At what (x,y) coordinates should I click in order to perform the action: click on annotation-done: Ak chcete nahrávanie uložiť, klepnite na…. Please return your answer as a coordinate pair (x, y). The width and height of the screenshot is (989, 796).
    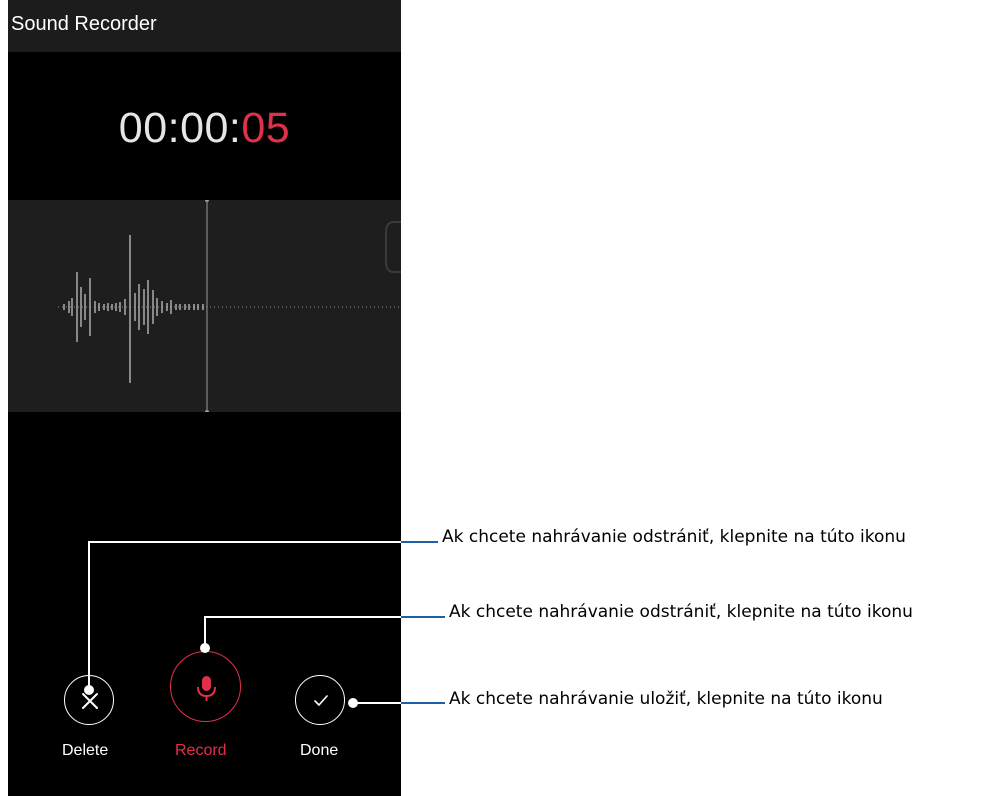
    Looking at the image, I should click on (666, 699).